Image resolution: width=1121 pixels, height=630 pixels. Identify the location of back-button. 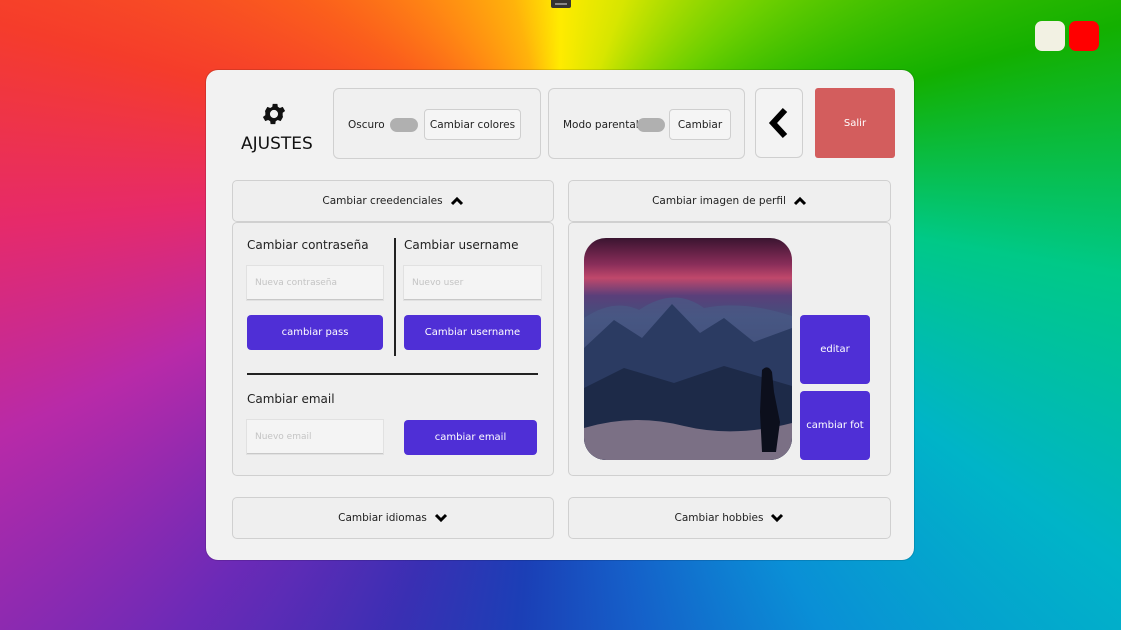
(779, 123).